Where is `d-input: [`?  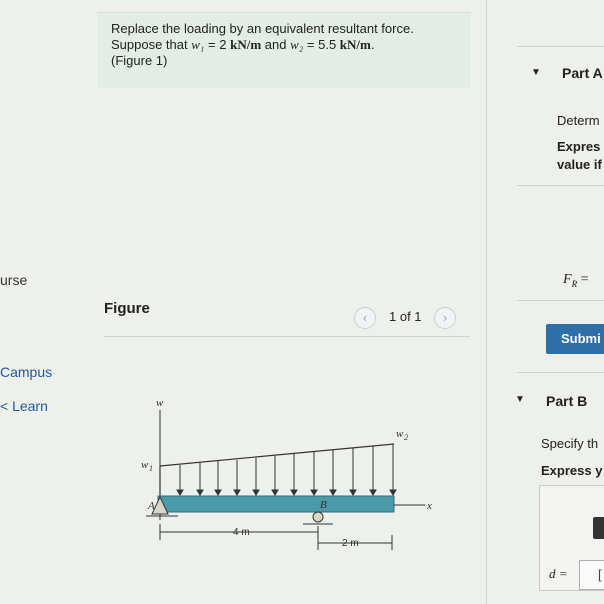 d-input: [ is located at coordinates (591, 575).